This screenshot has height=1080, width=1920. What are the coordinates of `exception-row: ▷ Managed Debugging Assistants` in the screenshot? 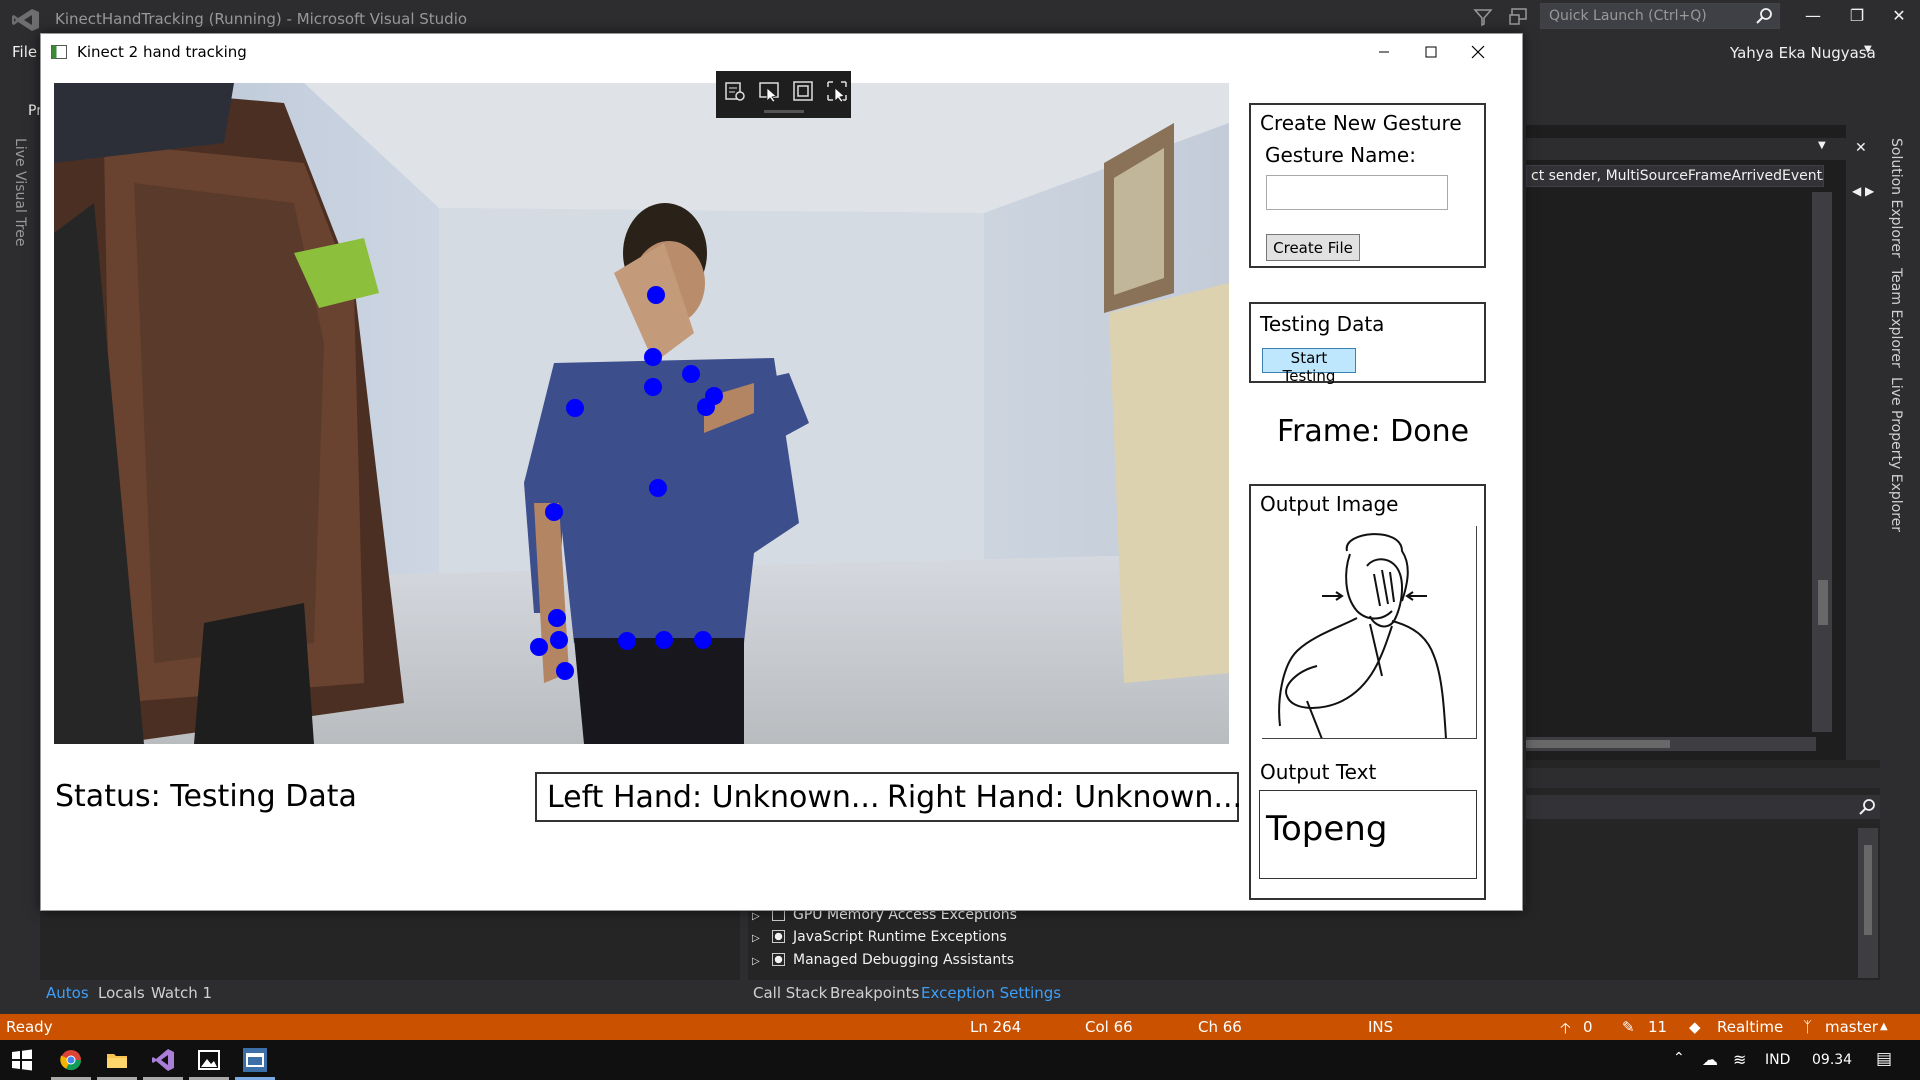 It's located at (883, 962).